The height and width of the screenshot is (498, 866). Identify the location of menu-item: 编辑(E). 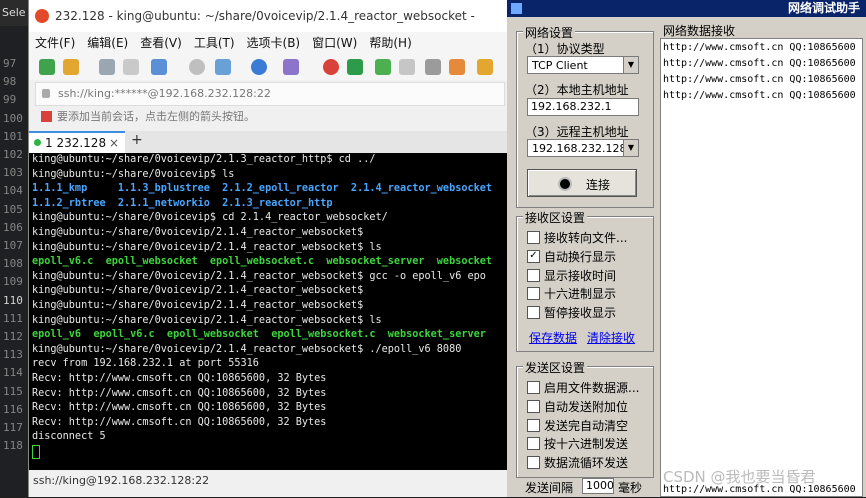
(107, 43).